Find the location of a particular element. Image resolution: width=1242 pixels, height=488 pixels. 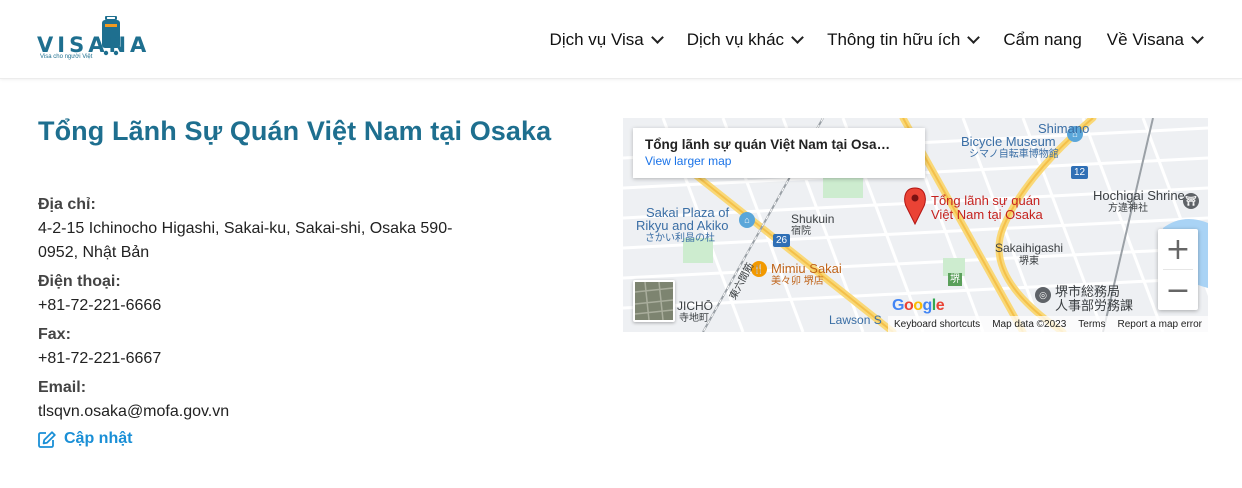

map-label-jicho-jp: 寺地町 is located at coordinates (694, 318).